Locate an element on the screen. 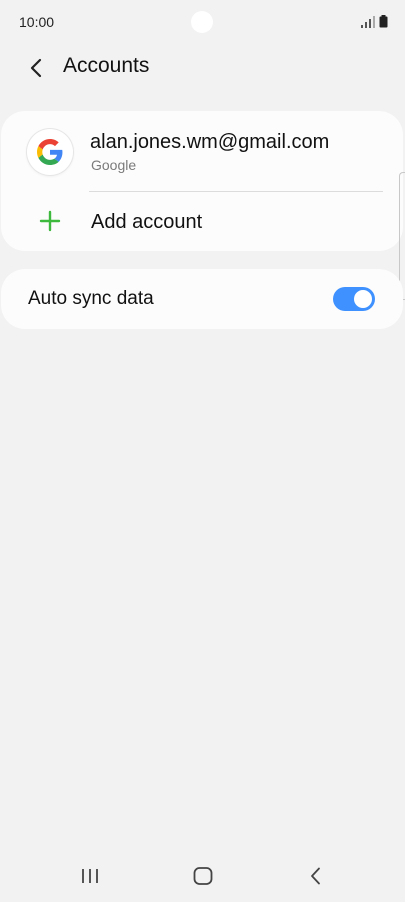  battery-icon is located at coordinates (383, 21).